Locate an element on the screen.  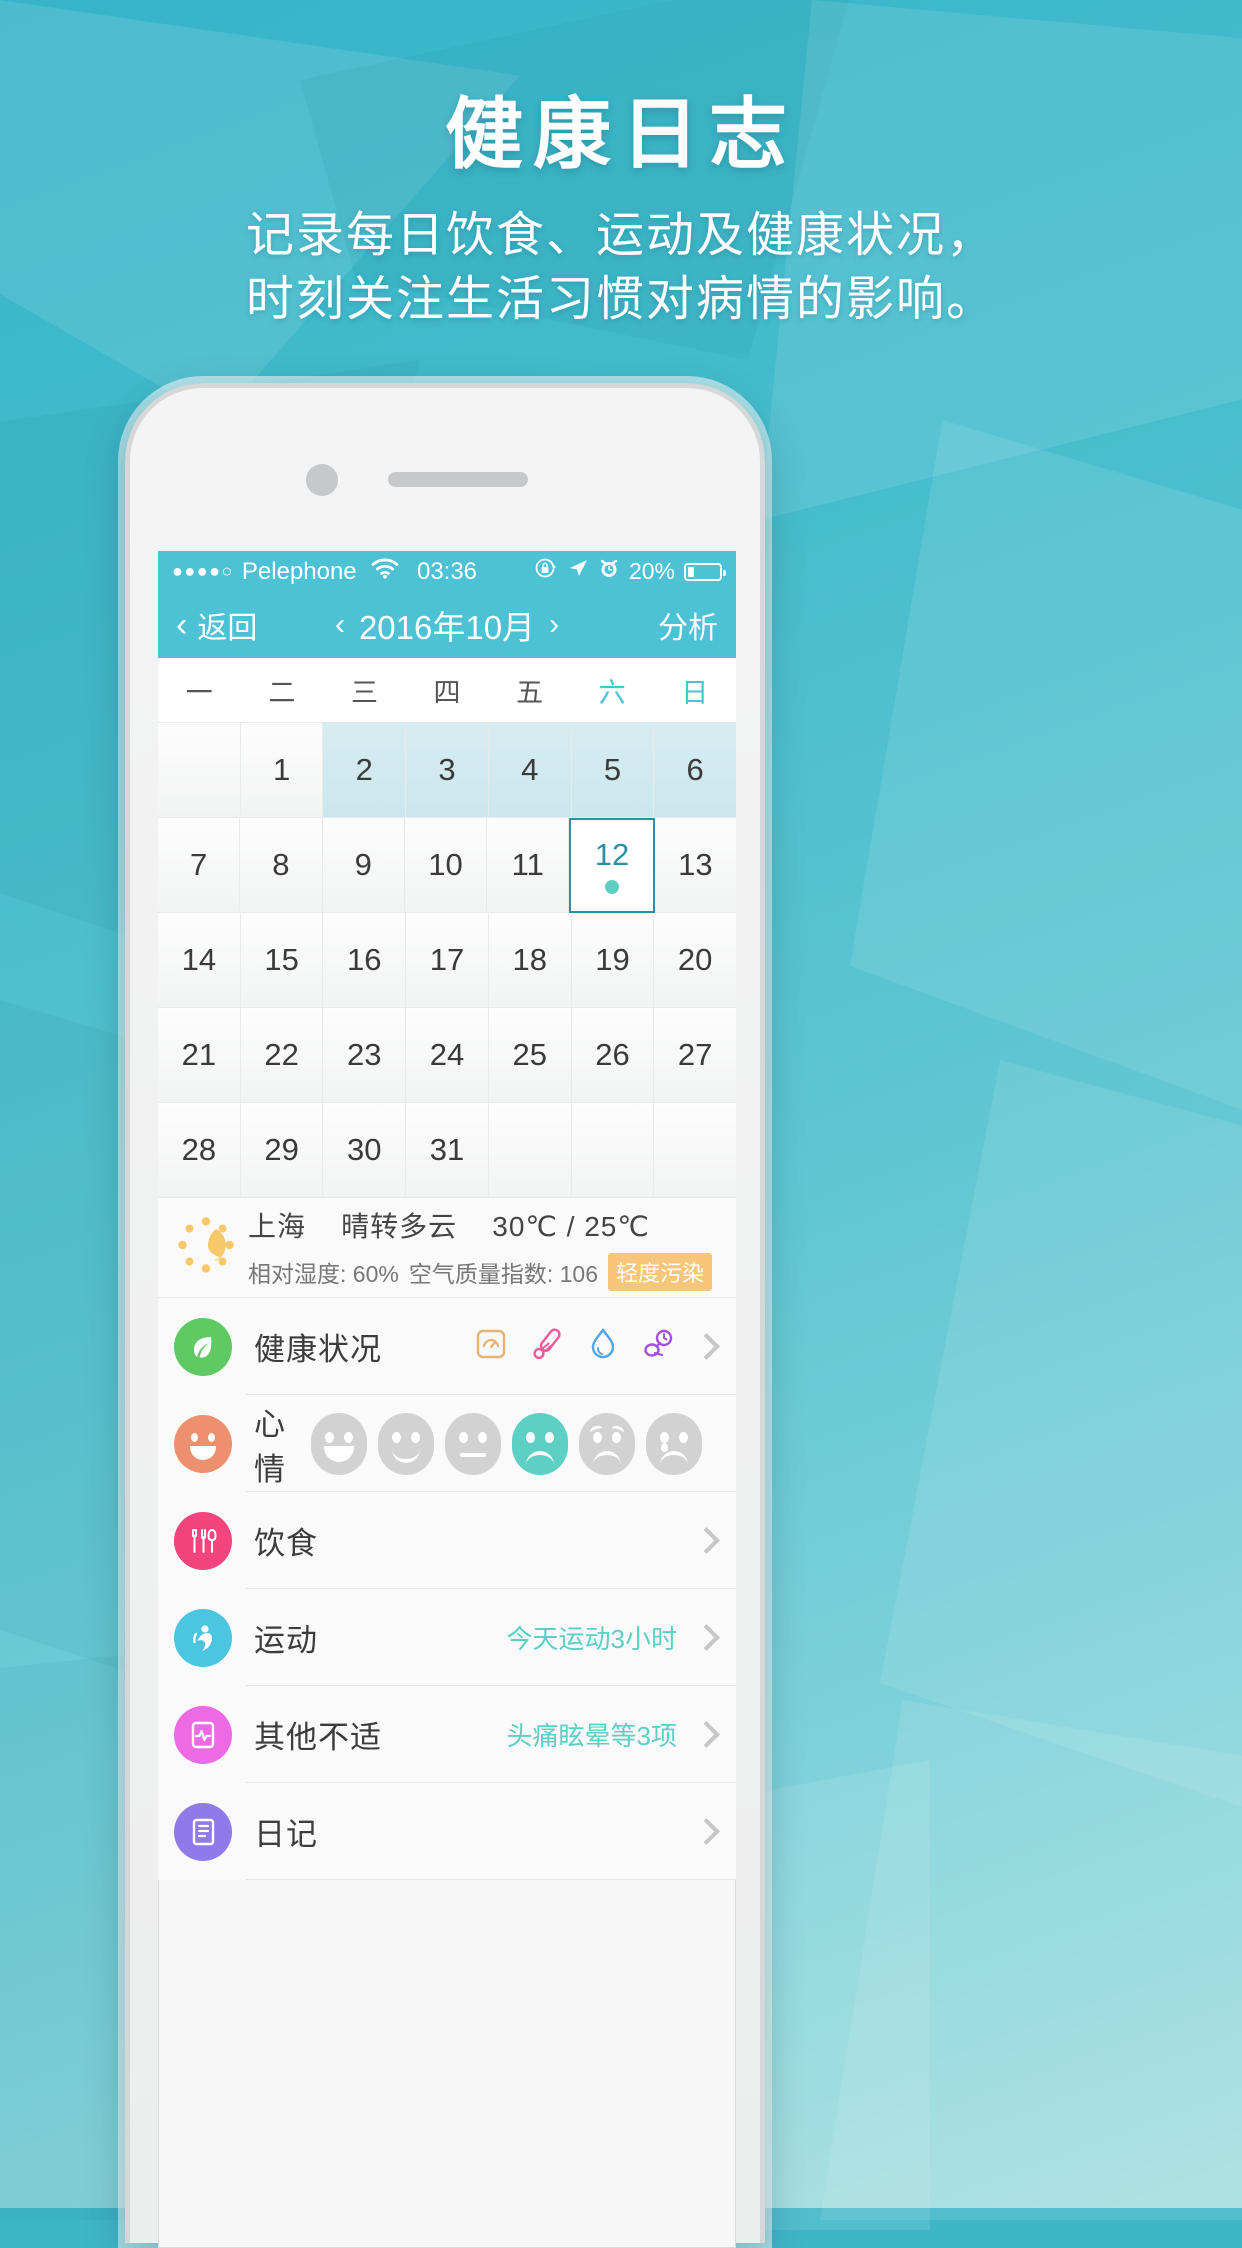
calendar-day-6: 6 is located at coordinates (695, 770).